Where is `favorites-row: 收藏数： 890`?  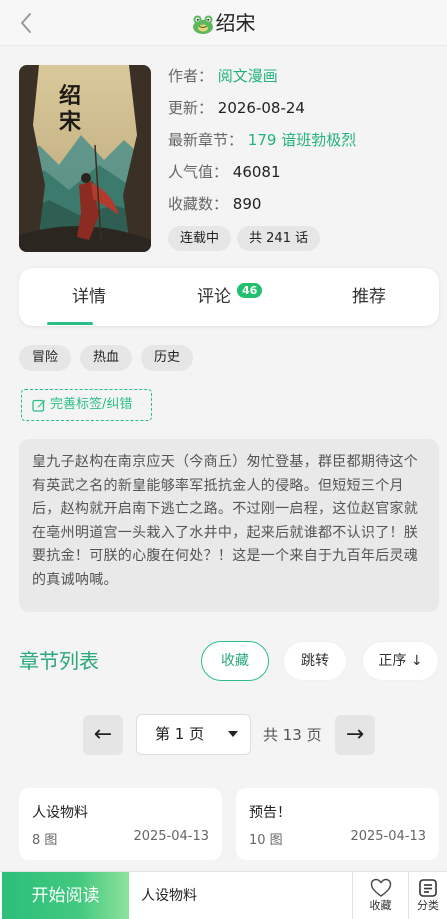 favorites-row: 收藏数： 890 is located at coordinates (303, 208).